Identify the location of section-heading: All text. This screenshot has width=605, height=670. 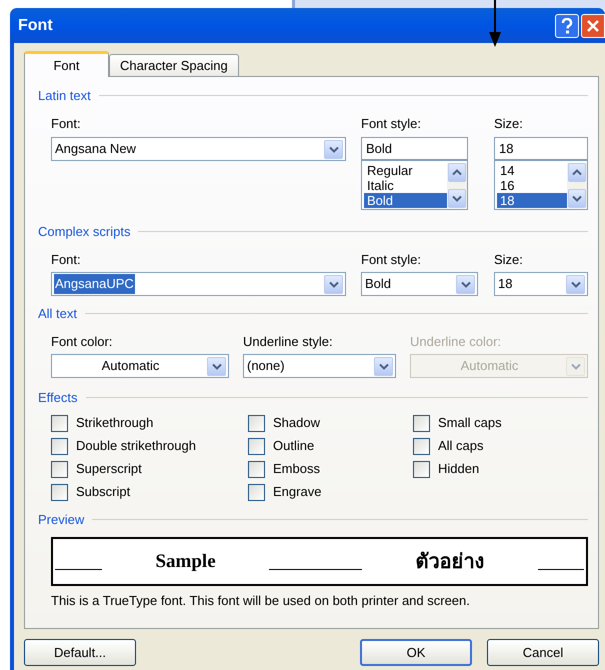
(58, 314).